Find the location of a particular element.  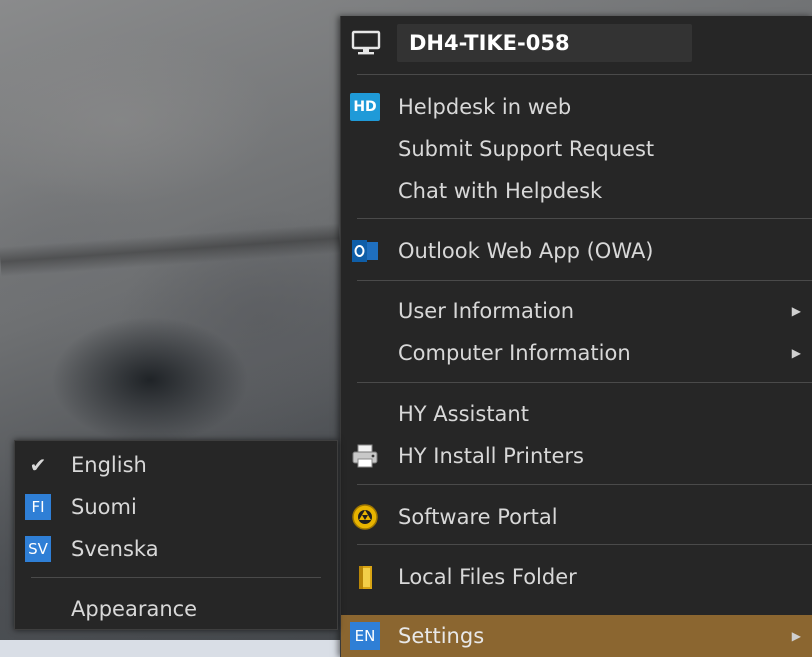

monitor-icon is located at coordinates (366, 43).